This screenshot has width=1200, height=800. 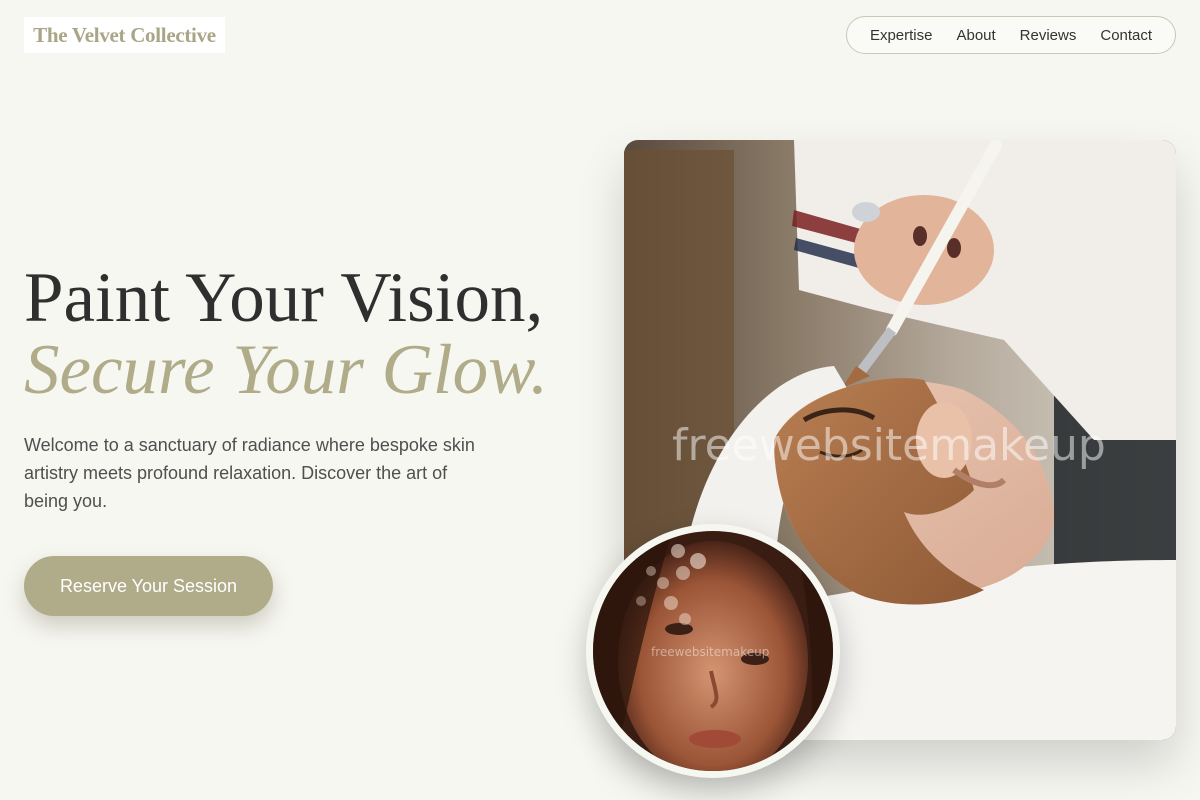 I want to click on headline-line-2: Secure Your Glow., so click(x=286, y=370).